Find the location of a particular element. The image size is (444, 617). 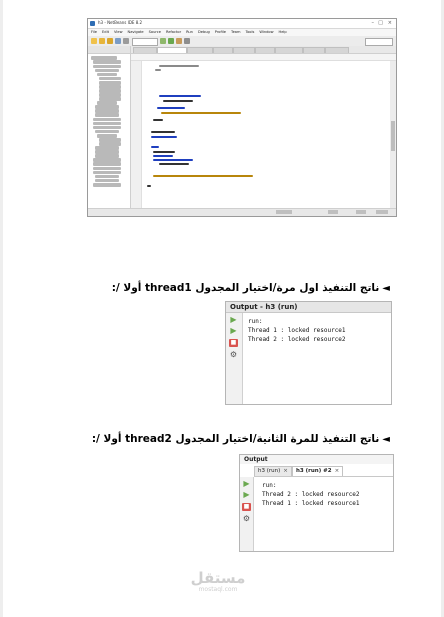

output-panel-title: Output is located at coordinates (316, 459).